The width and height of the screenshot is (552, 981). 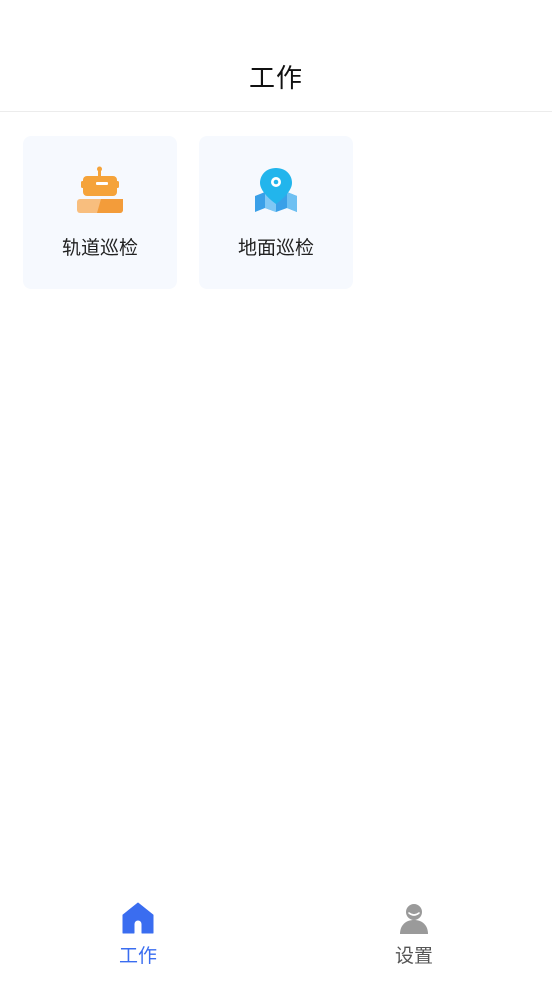 I want to click on robot-rail-icon, so click(x=100, y=189).